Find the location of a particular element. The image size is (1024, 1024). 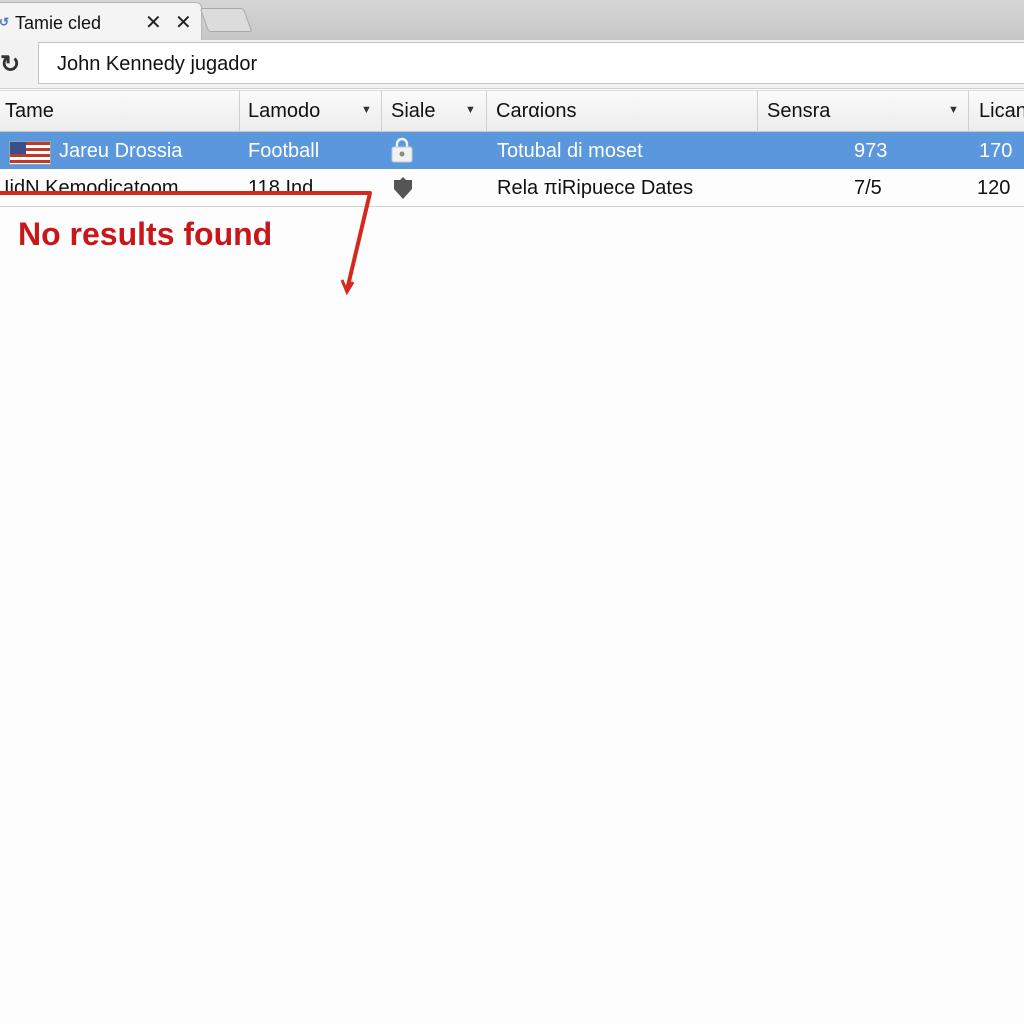

cell-lamodo: 118 Ind is located at coordinates (281, 188).